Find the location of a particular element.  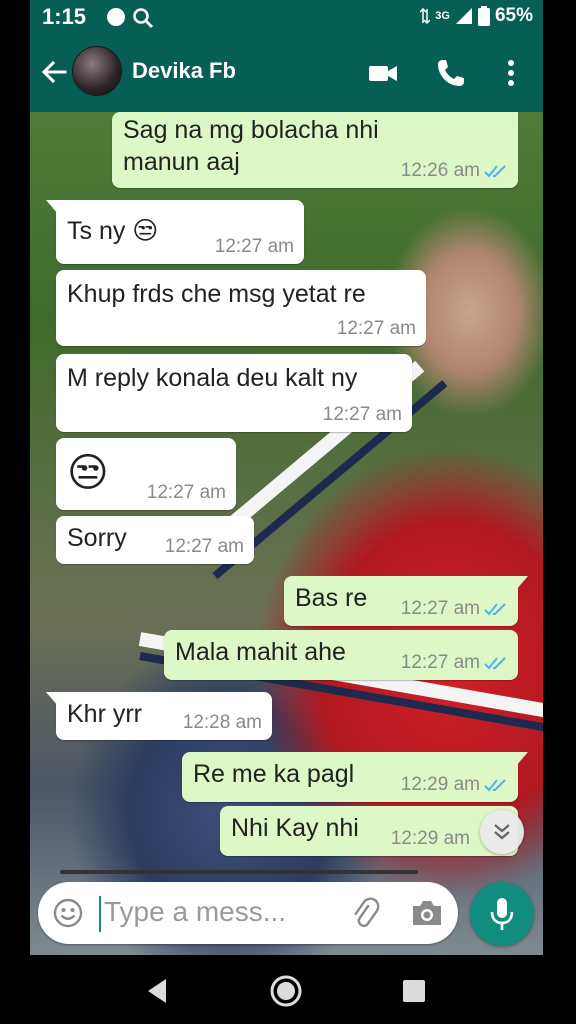

status-bar: 1:15 3G 65% is located at coordinates (286, 17).